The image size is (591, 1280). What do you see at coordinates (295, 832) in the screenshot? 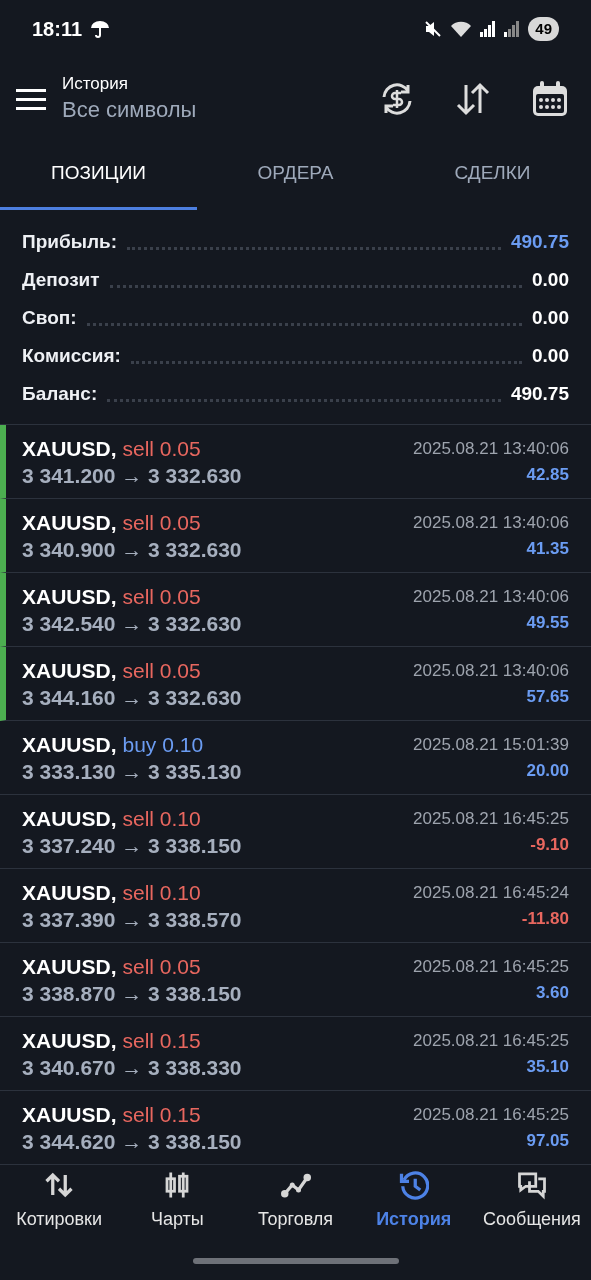
I see `position-row: XAUUSD, sell 0.10 3 337.240 → 3 338.150 2025.08.21 16:45:25 -9.10` at bounding box center [295, 832].